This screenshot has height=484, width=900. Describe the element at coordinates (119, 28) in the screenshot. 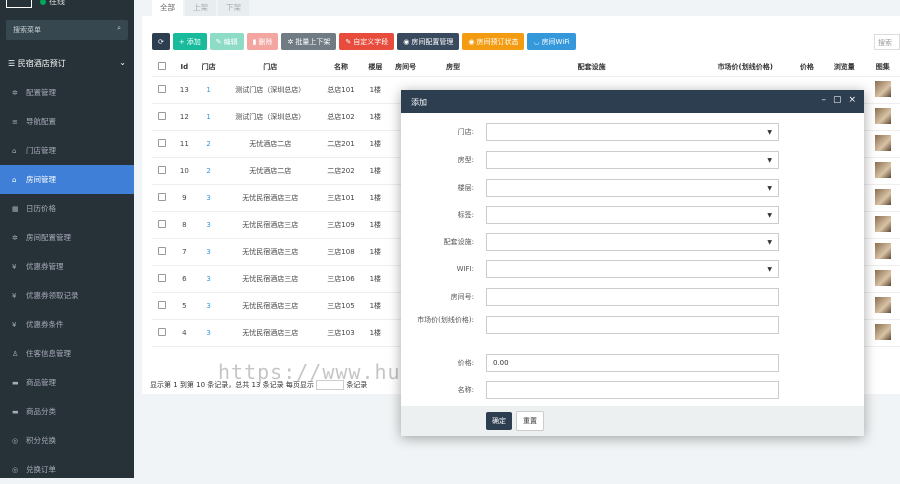

I see `search-icon: ⌕` at that location.